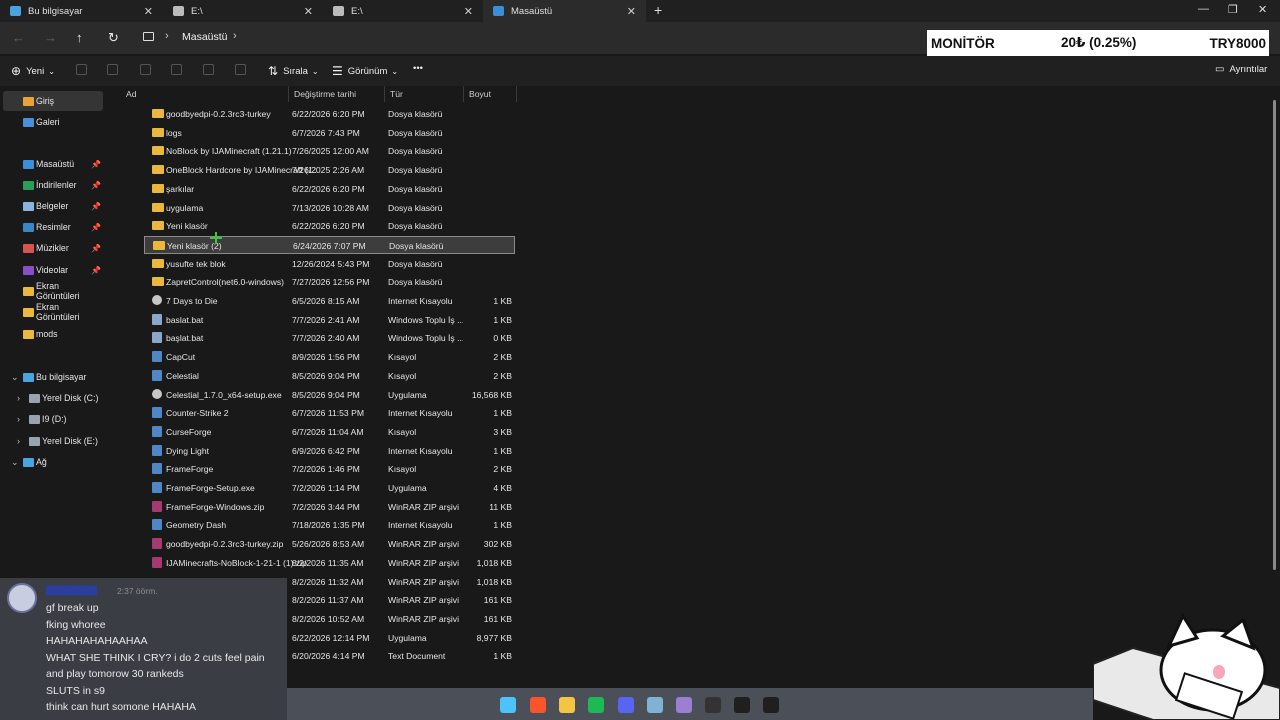 This screenshot has height=720, width=1280. I want to click on forward-arrow-icon: →, so click(50, 37).